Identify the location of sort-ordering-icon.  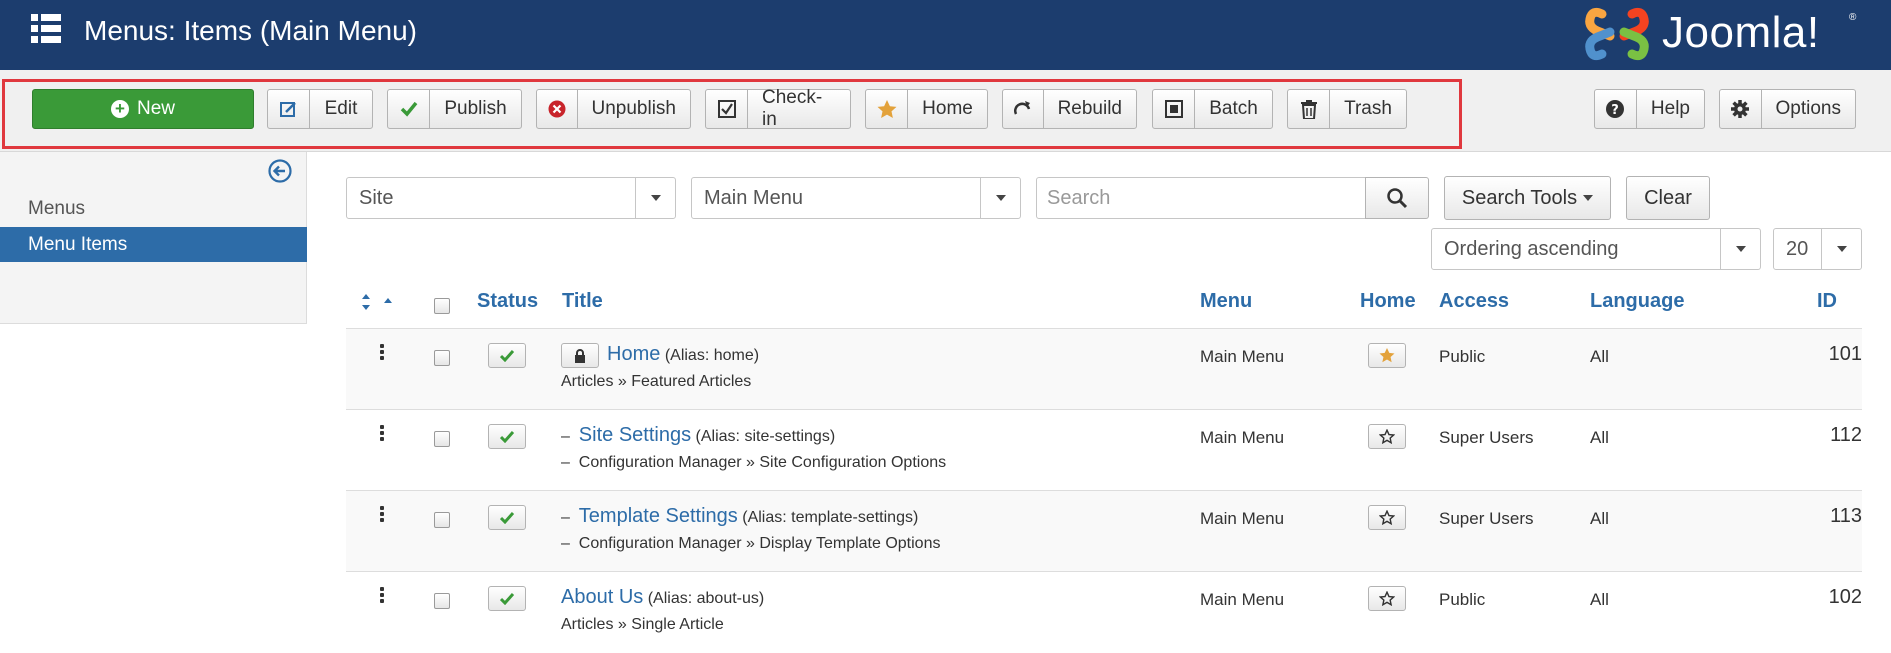
(377, 302).